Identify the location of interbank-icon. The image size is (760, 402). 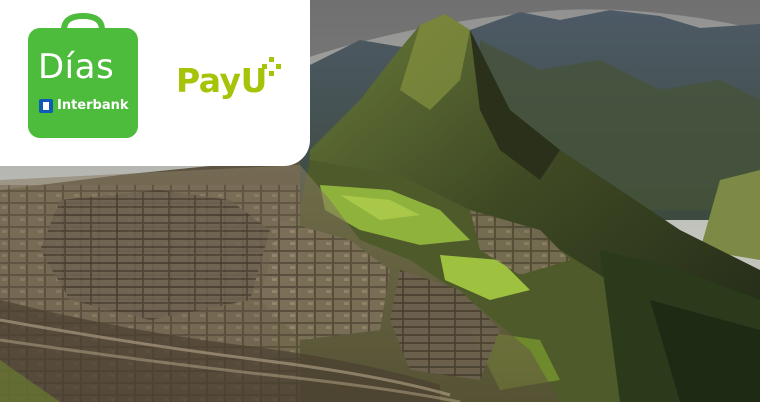
(46, 106).